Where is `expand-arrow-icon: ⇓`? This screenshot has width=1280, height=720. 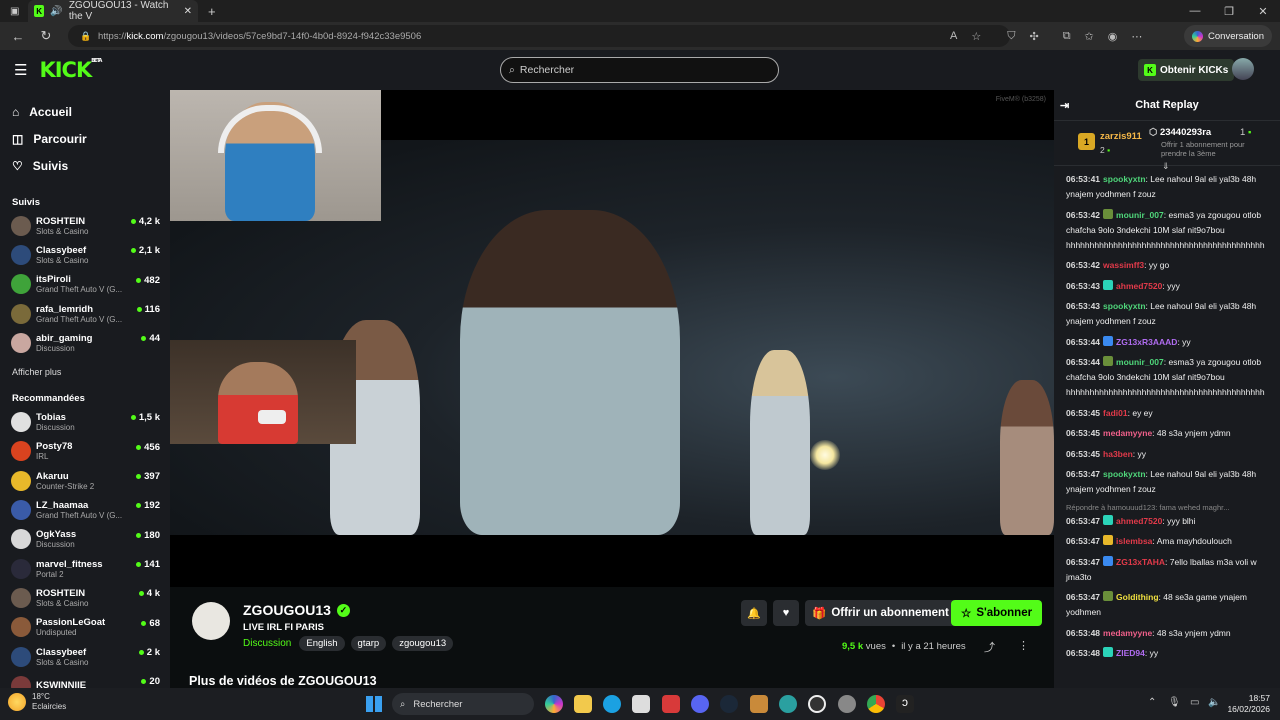 expand-arrow-icon: ⇓ is located at coordinates (1166, 166).